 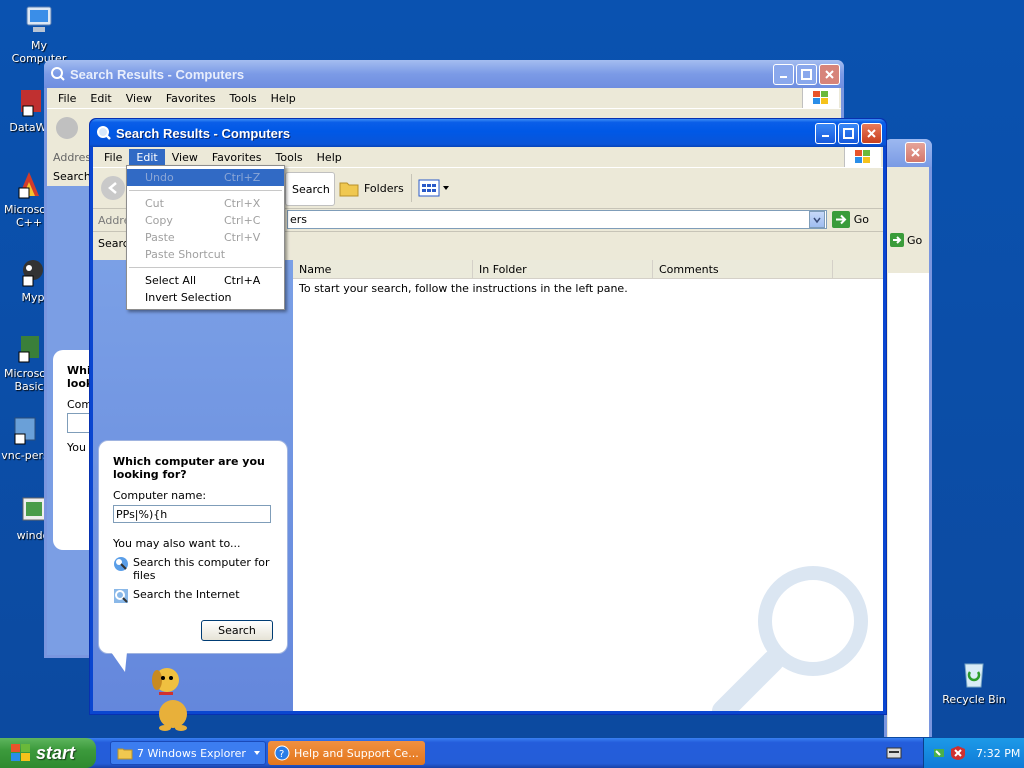 I want to click on balloon-title: Which computer are you looking for?, so click(x=189, y=468).